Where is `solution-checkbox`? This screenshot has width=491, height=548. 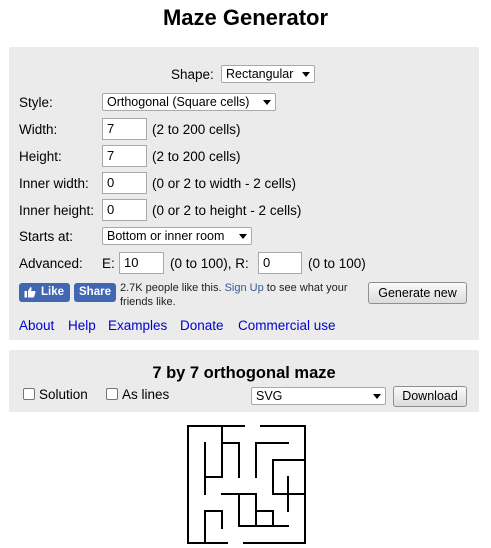 solution-checkbox is located at coordinates (29, 394).